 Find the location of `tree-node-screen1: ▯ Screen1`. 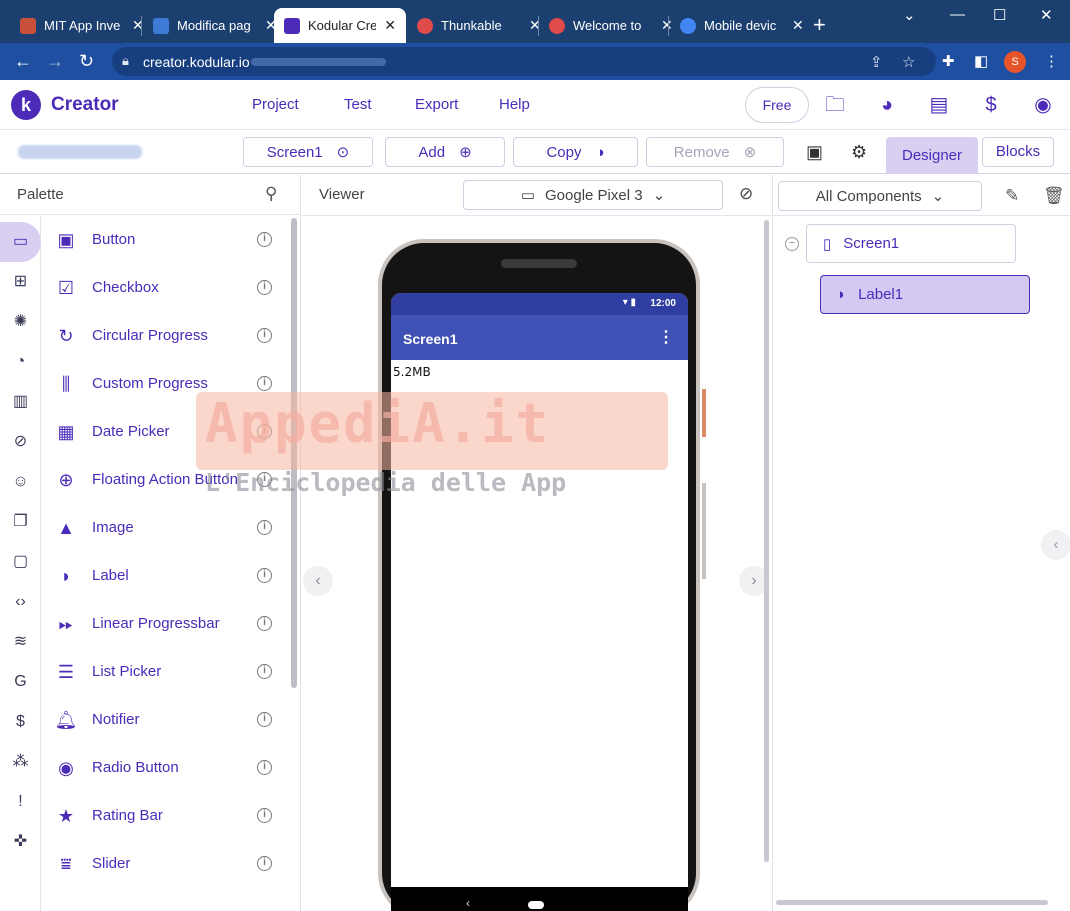

tree-node-screen1: ▯ Screen1 is located at coordinates (911, 243).